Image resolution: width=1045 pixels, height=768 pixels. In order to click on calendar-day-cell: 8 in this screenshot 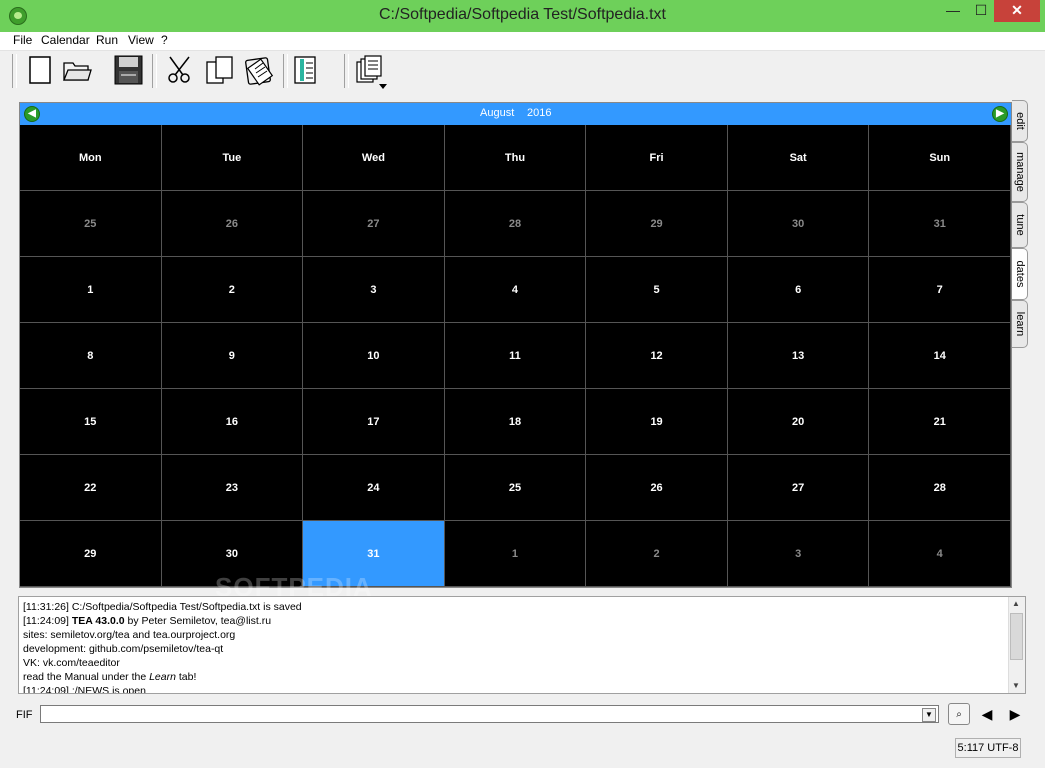, I will do `click(91, 356)`.